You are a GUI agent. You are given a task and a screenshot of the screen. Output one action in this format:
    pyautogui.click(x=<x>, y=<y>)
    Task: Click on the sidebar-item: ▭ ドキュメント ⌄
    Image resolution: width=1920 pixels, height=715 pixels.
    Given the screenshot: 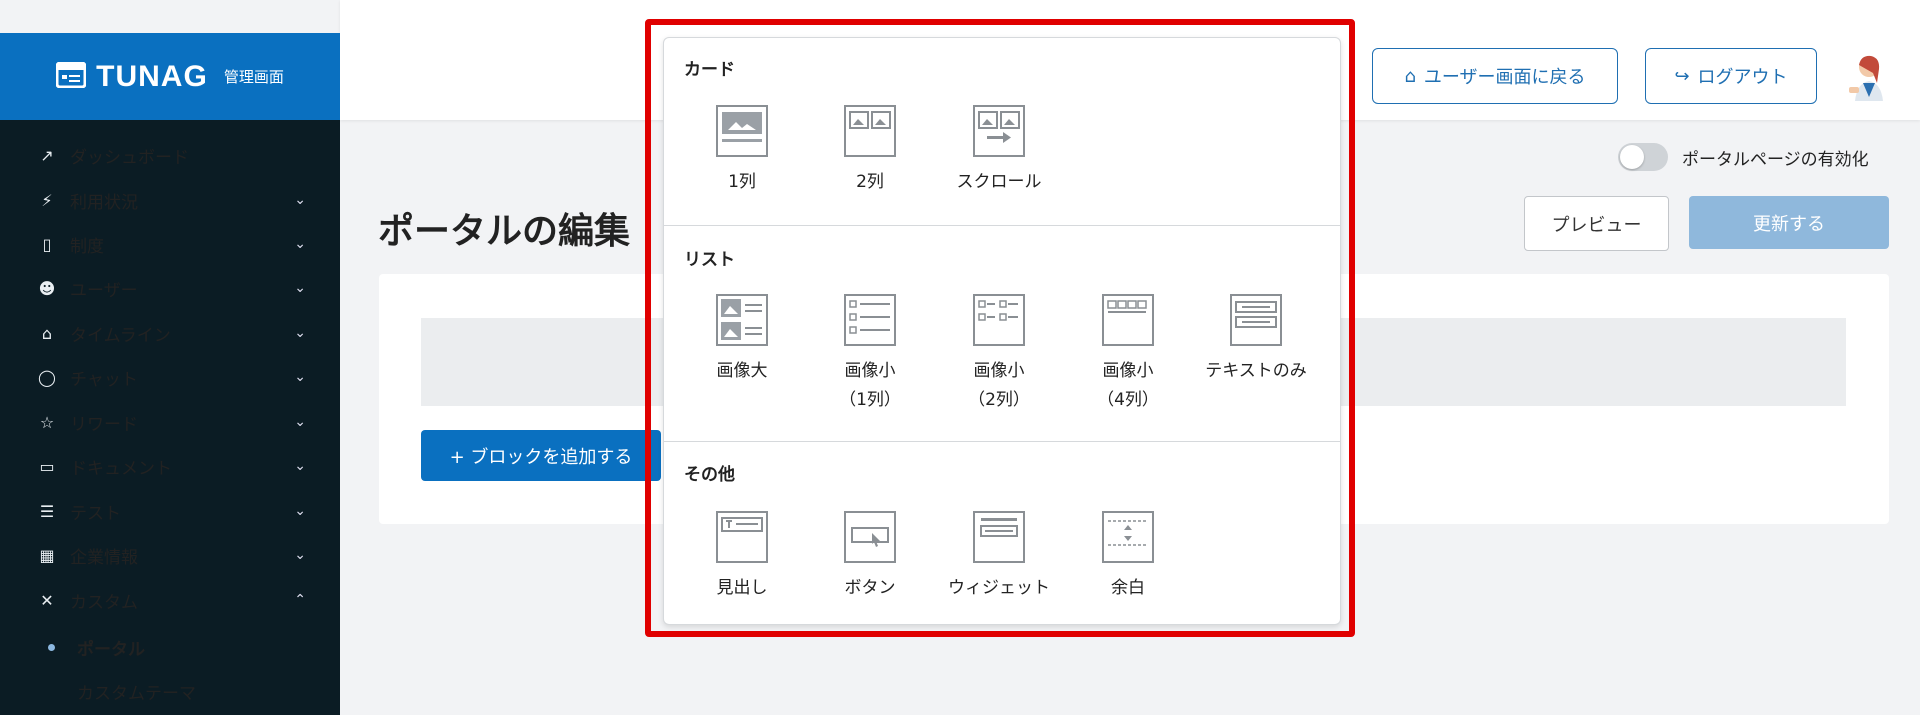 What is the action you would take?
    pyautogui.click(x=171, y=466)
    